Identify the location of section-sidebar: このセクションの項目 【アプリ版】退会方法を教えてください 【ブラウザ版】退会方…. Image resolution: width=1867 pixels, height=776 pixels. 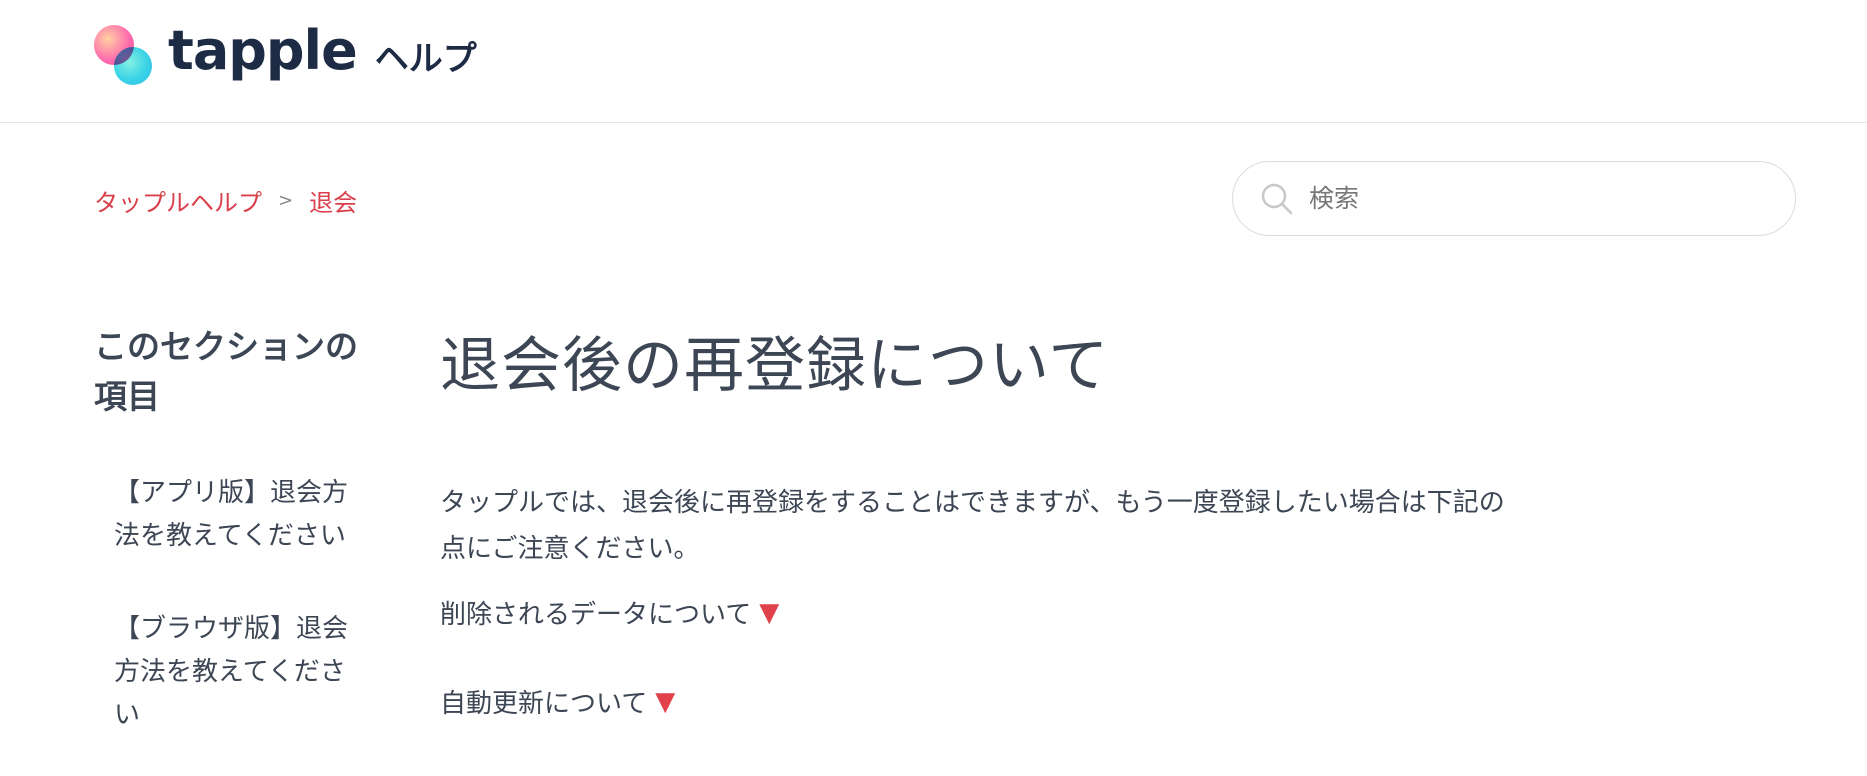
(234, 529).